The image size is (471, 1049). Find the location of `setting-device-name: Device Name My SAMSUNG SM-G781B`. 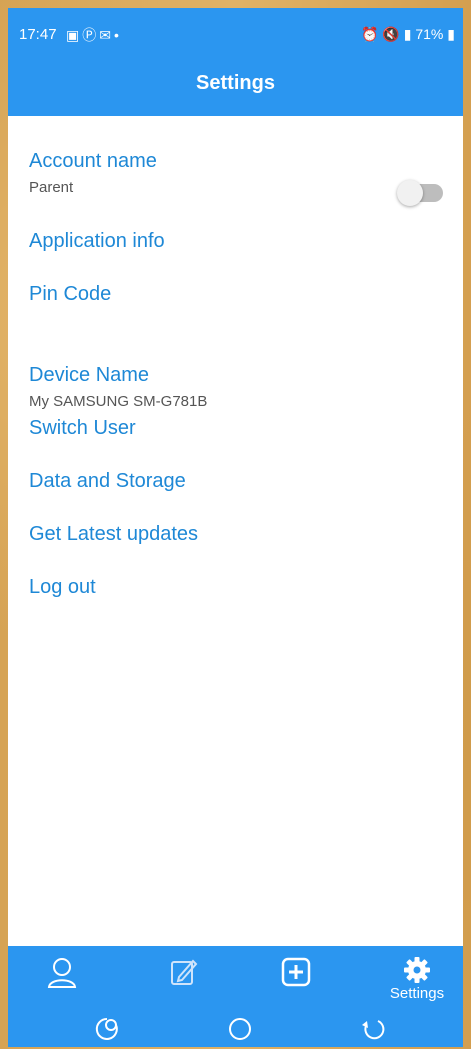

setting-device-name: Device Name My SAMSUNG SM-G781B is located at coordinates (118, 387).